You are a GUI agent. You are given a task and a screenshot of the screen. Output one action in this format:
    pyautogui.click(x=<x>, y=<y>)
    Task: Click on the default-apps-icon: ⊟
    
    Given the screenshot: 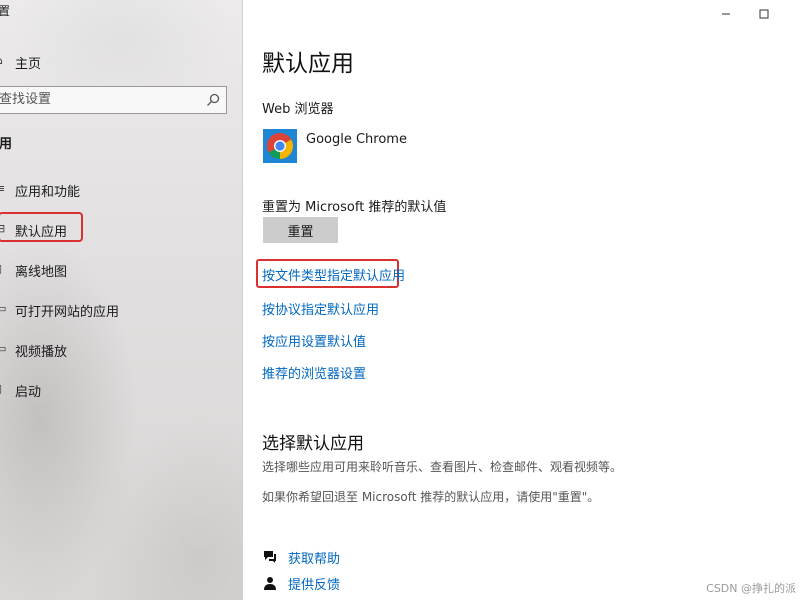 What is the action you would take?
    pyautogui.click(x=3, y=228)
    